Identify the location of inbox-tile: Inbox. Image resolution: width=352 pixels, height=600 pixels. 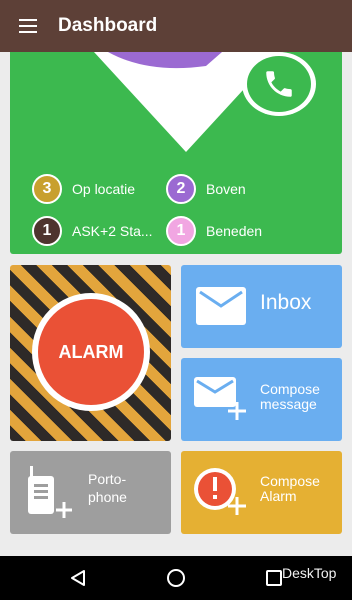
(261, 306).